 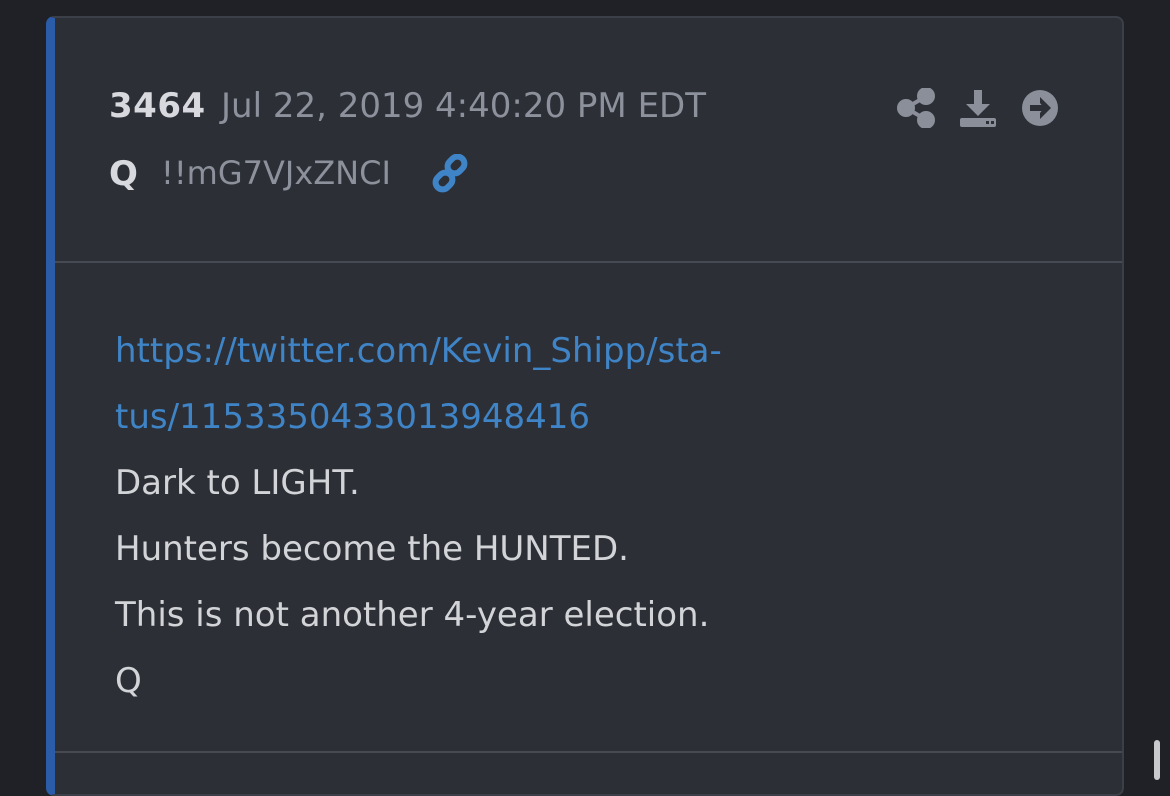 I want to click on post-text-line: Dark to LIGHT., so click(x=237, y=483).